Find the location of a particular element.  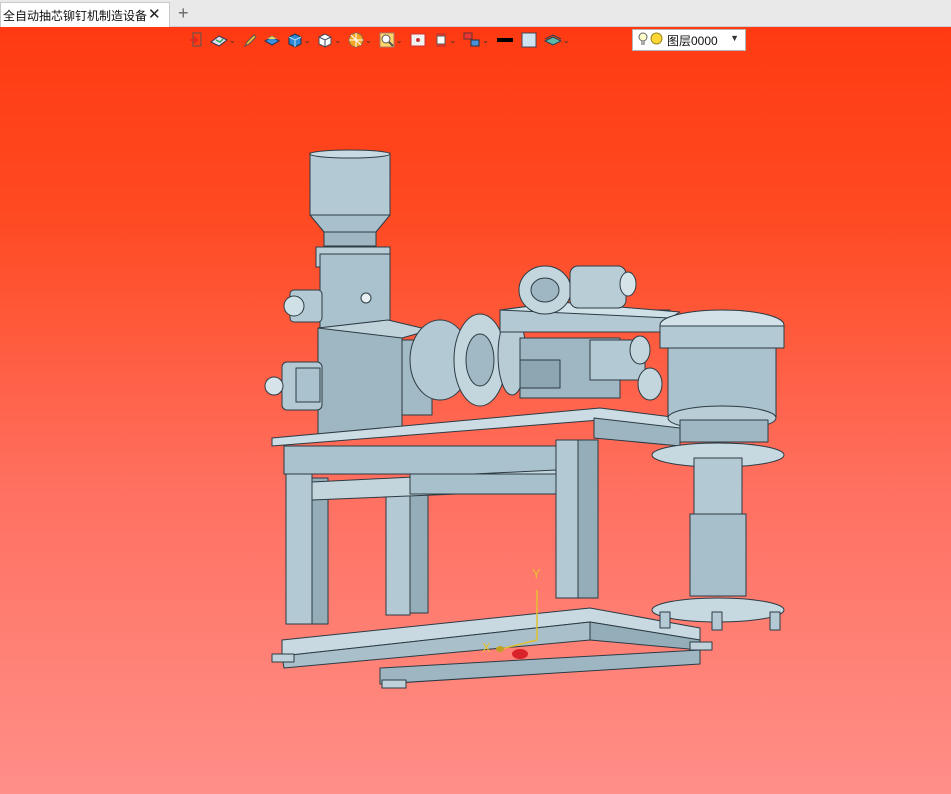

document-tab-title: 全自动抽芯铆钉机制造设备] is located at coordinates (75, 15).